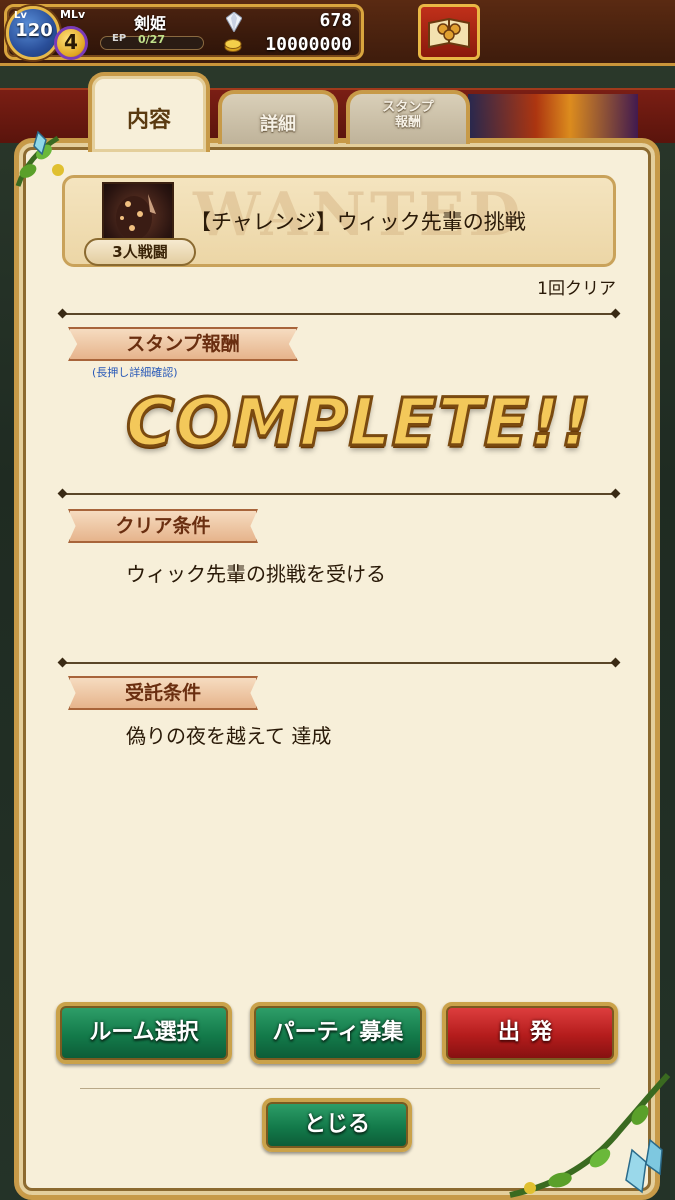  I want to click on clear-condition-text: ウィック先輩の挑戦を受ける, so click(256, 574).